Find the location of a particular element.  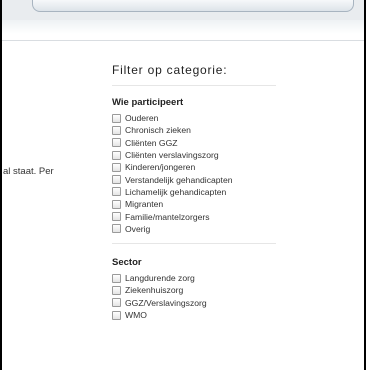

checkbox-item: Cliënten verslavingszorg is located at coordinates (194, 155).